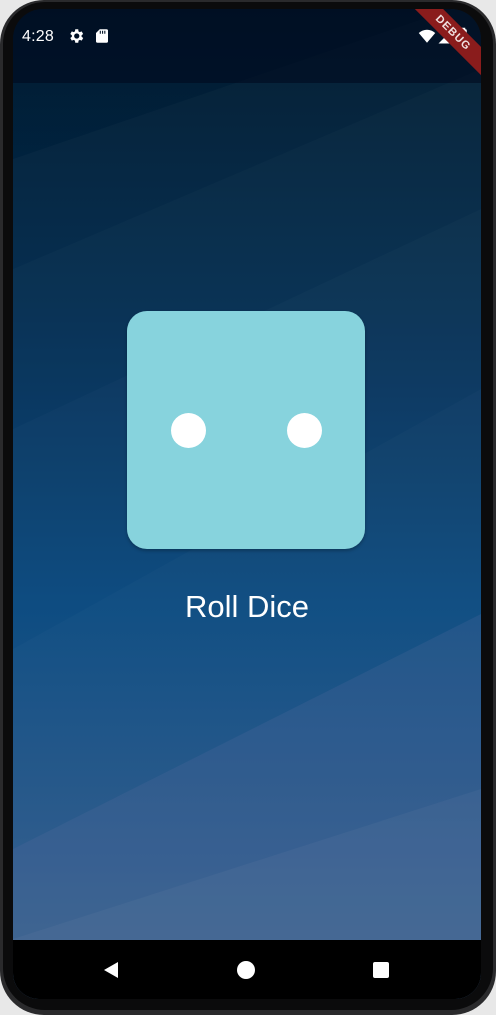  I want to click on wifi-icon, so click(427, 36).